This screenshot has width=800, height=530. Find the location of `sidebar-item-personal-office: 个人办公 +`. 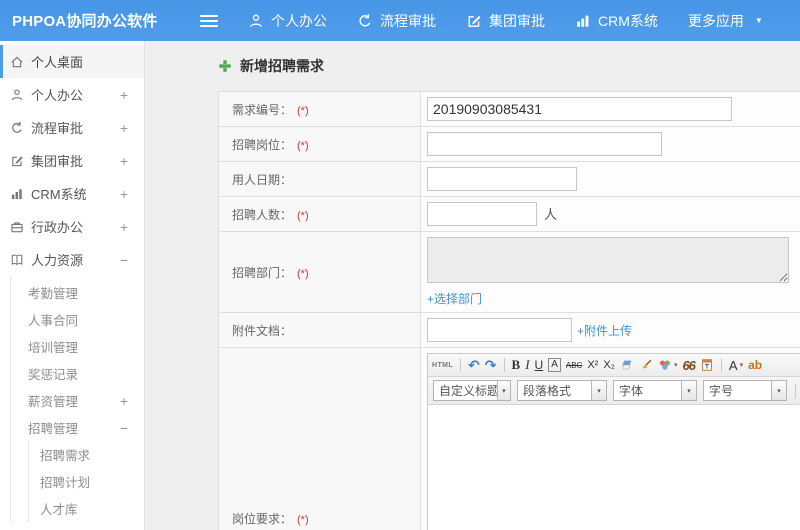

sidebar-item-personal-office: 个人办公 + is located at coordinates (72, 94).